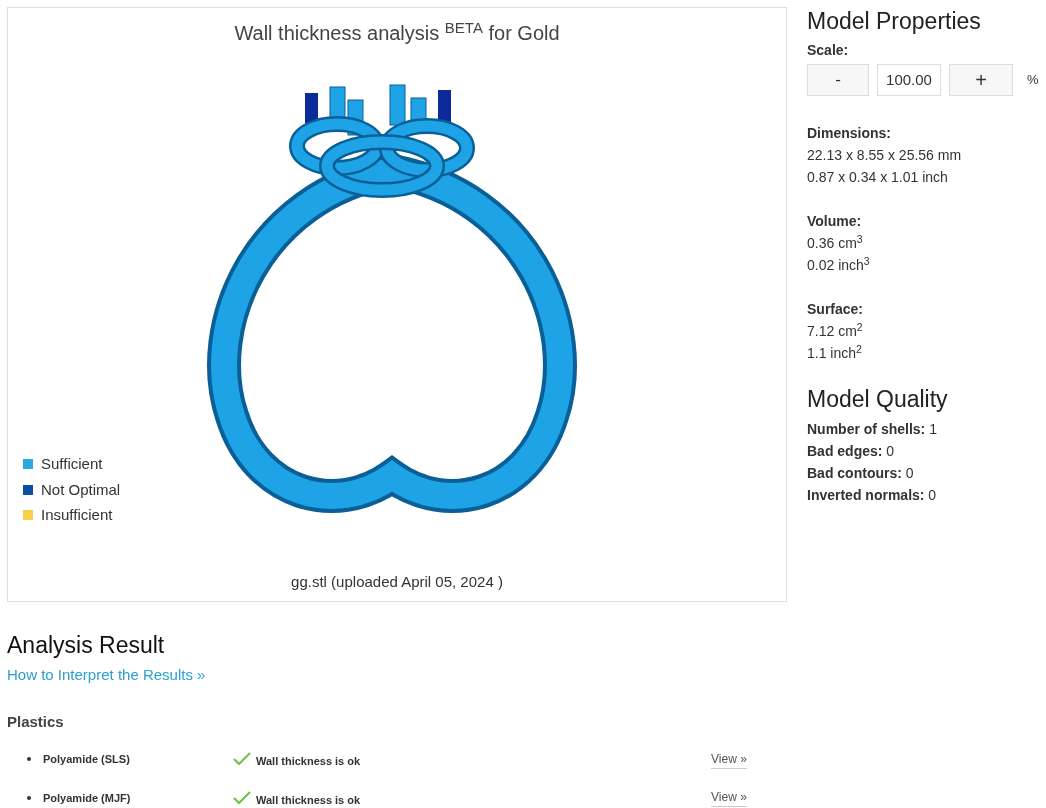  What do you see at coordinates (878, 177) in the screenshot?
I see `property-value: 0.87 x 0.34 x 1.01 inch` at bounding box center [878, 177].